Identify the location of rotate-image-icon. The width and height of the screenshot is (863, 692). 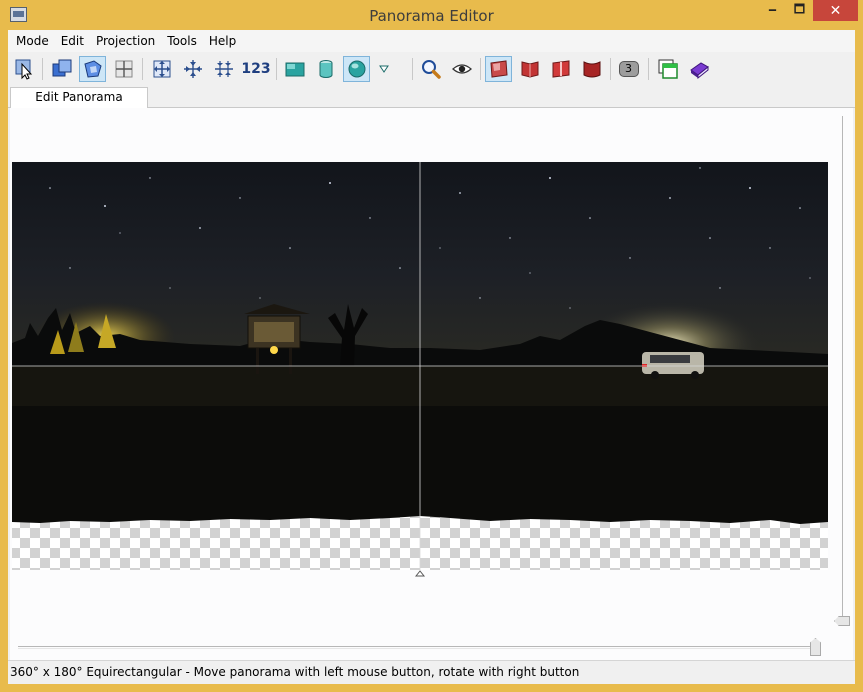
(92, 69).